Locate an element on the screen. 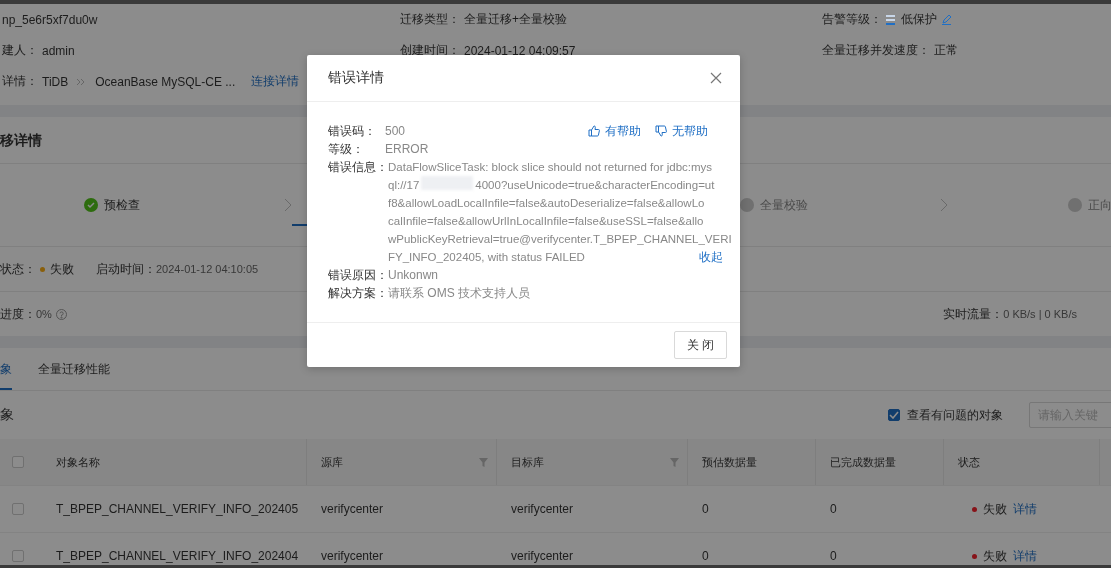 The width and height of the screenshot is (1111, 568). field-value: 2024-01-12 04:09:57 is located at coordinates (520, 50).